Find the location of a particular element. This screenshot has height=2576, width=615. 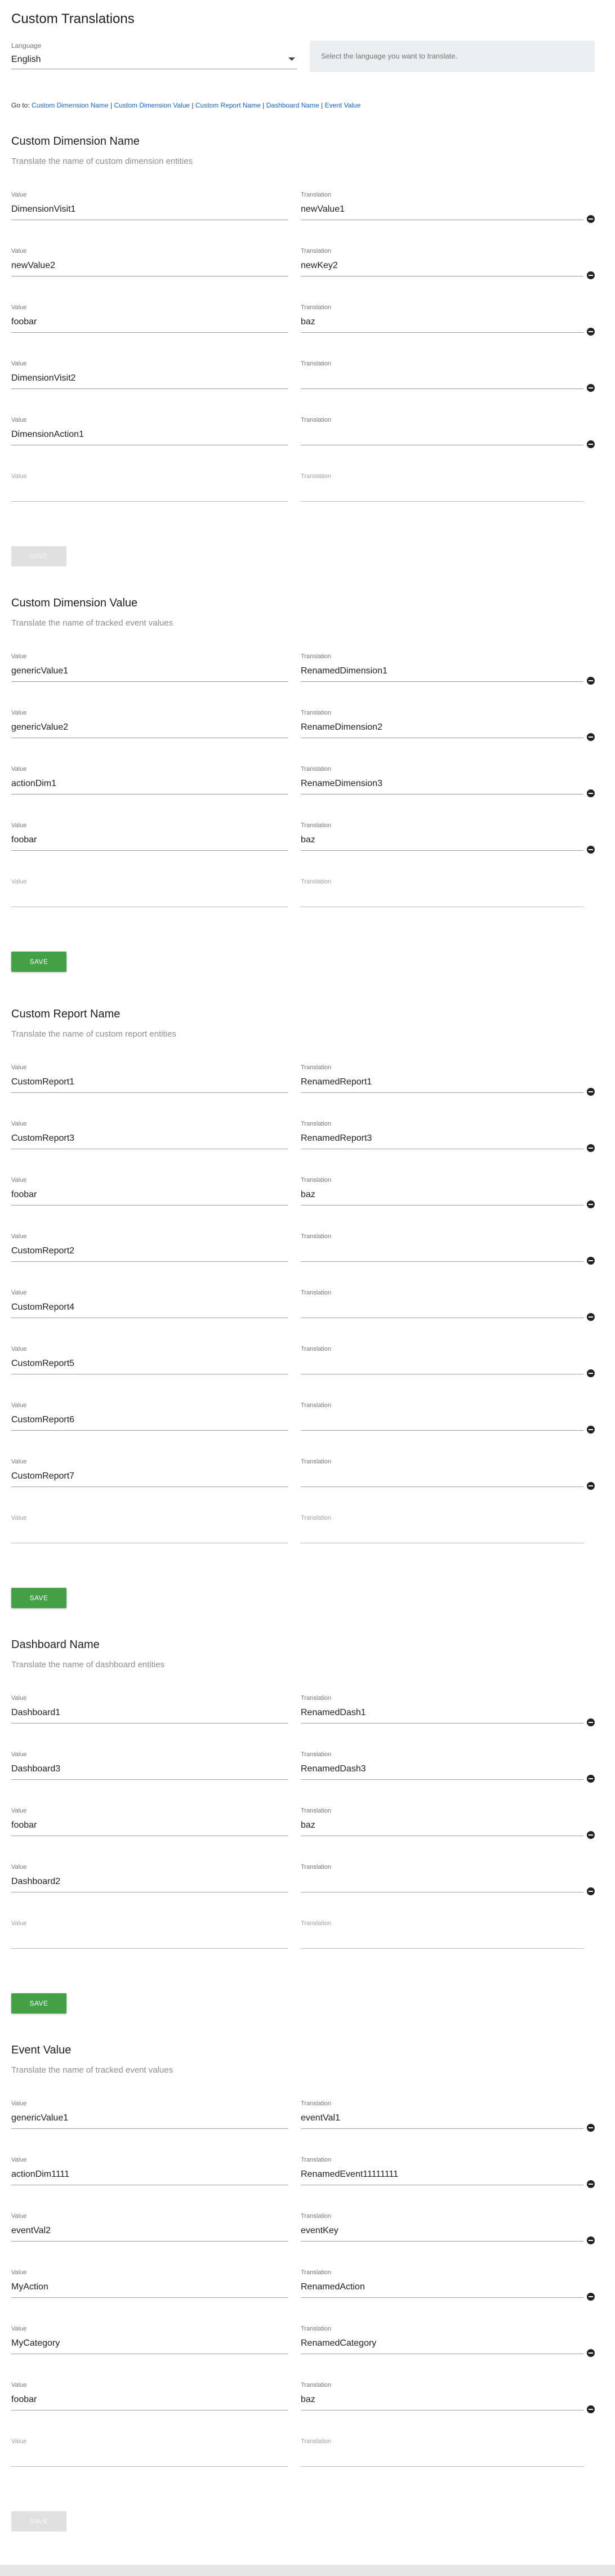

value-field: Value eventVal2 is located at coordinates (149, 2227).